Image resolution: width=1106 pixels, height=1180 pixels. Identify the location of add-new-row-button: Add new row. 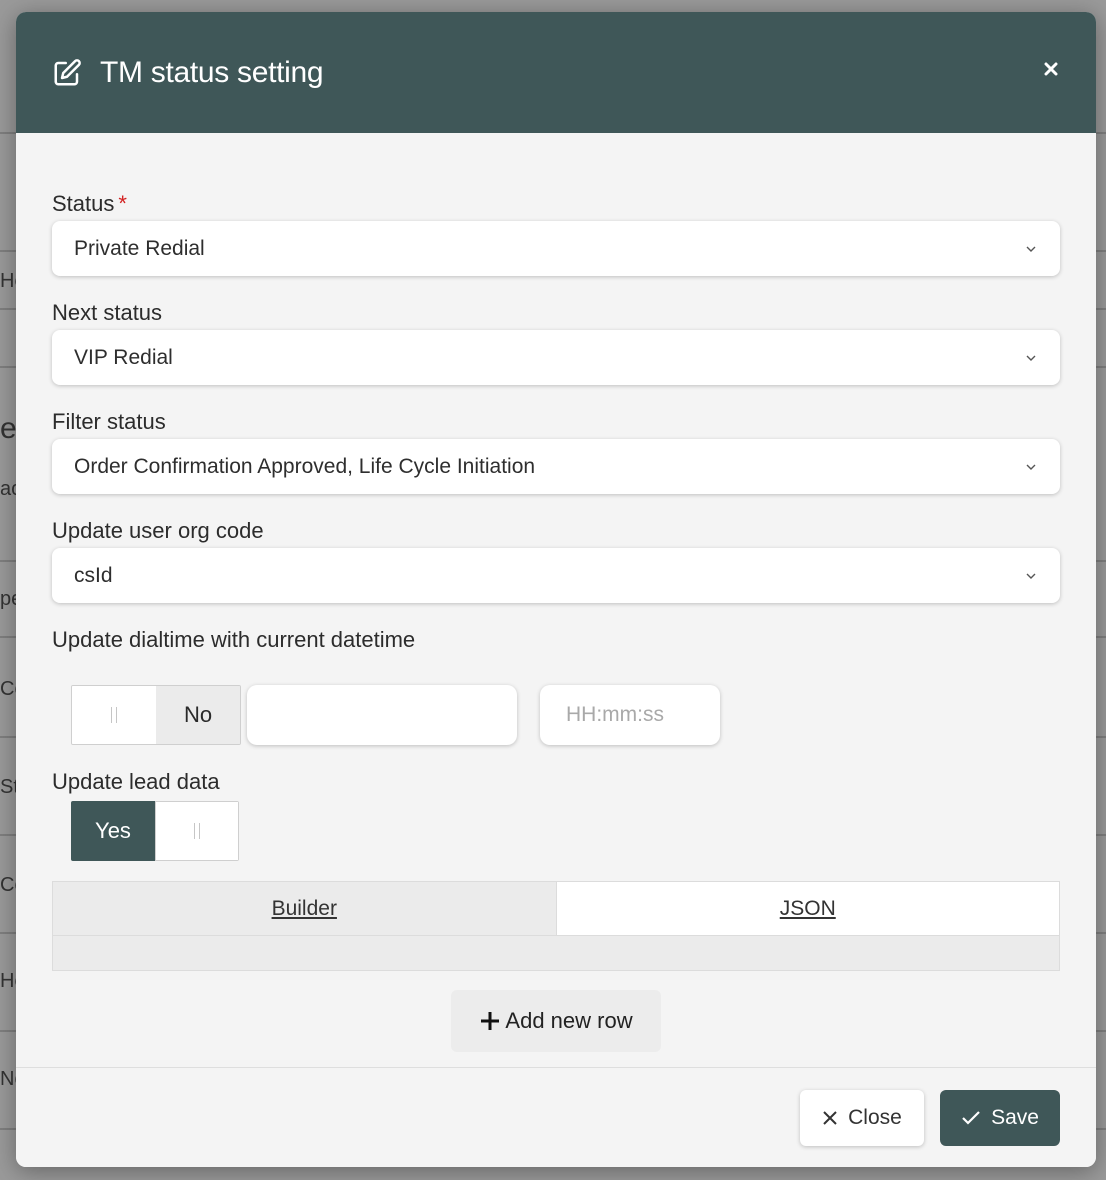
(556, 1021).